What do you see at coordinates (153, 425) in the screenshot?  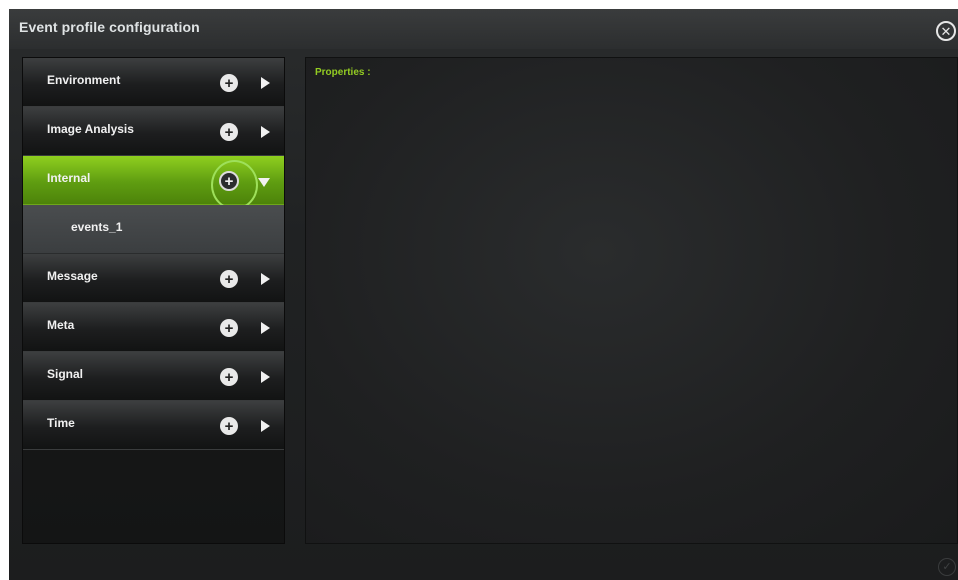 I see `category-time: Time +` at bounding box center [153, 425].